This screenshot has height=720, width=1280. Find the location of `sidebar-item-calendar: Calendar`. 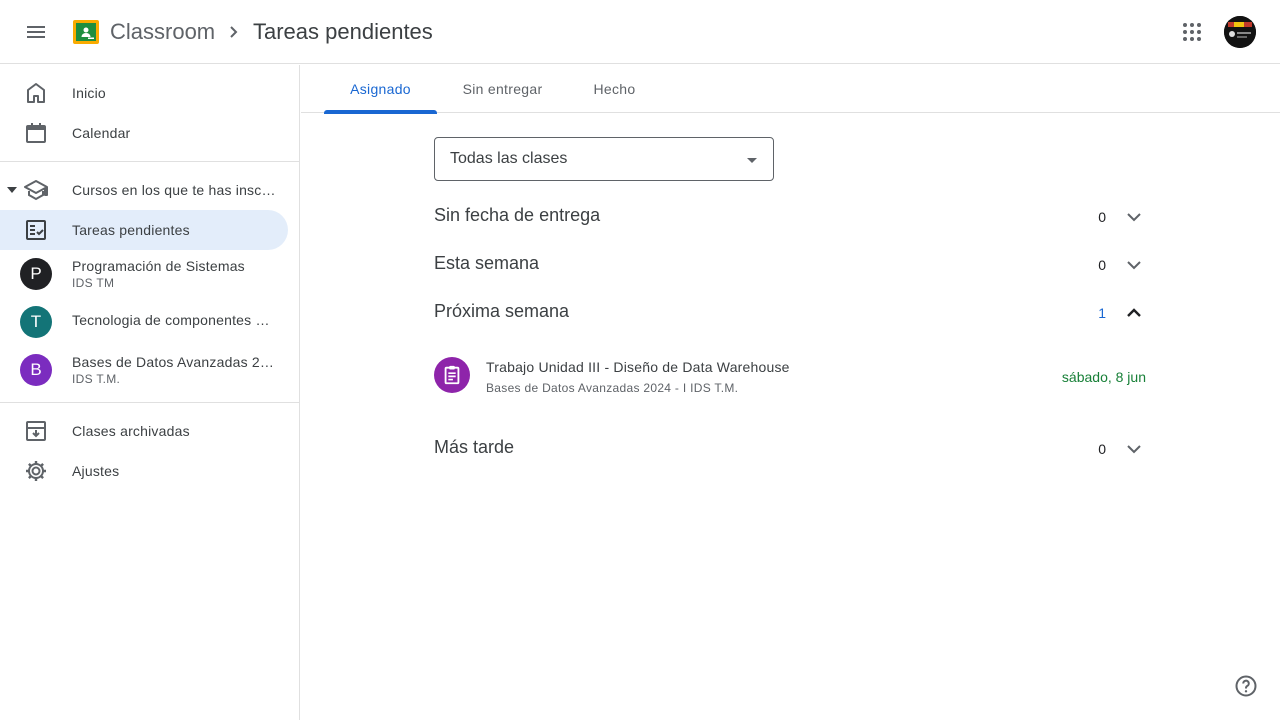

sidebar-item-calendar: Calendar is located at coordinates (144, 133).